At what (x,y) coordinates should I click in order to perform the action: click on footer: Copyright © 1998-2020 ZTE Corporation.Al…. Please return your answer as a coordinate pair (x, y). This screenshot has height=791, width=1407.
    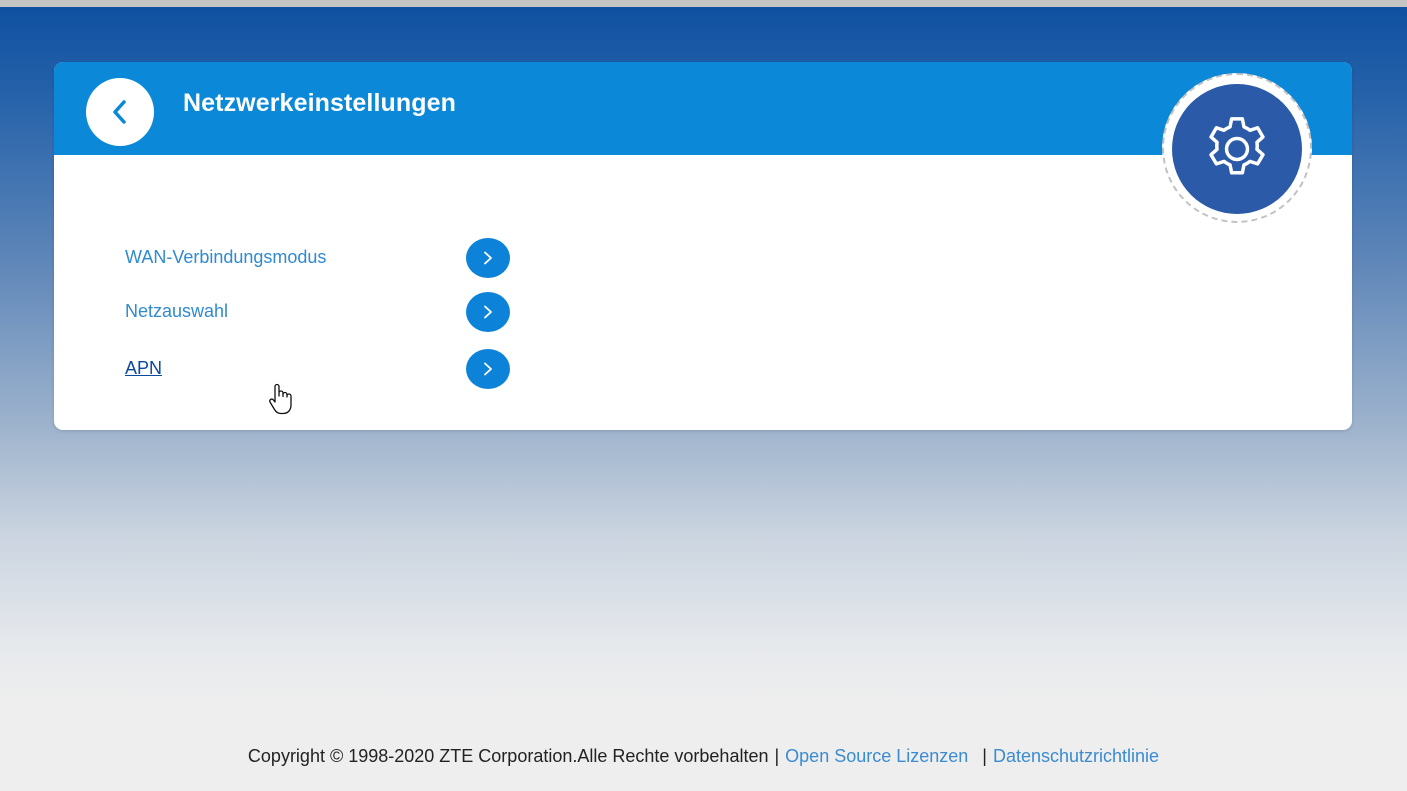
    Looking at the image, I should click on (703, 756).